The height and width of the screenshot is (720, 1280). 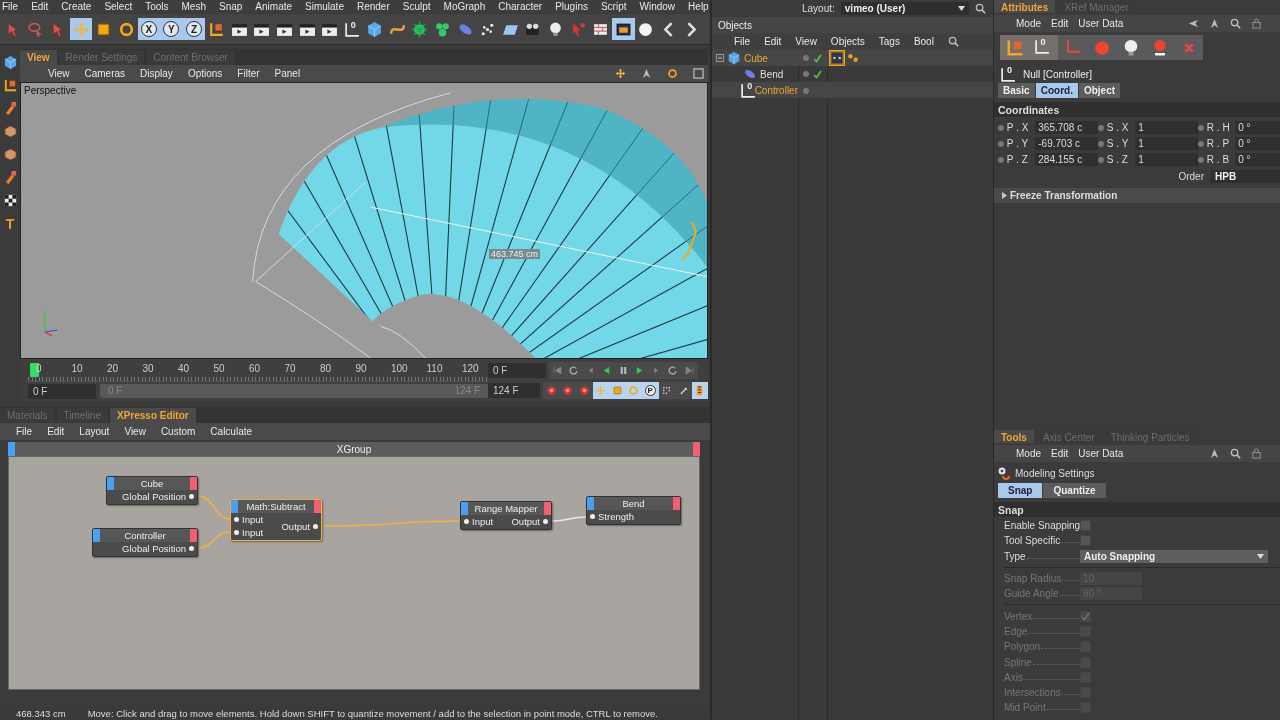 What do you see at coordinates (517, 370) in the screenshot?
I see `current-frame-field: 0 F` at bounding box center [517, 370].